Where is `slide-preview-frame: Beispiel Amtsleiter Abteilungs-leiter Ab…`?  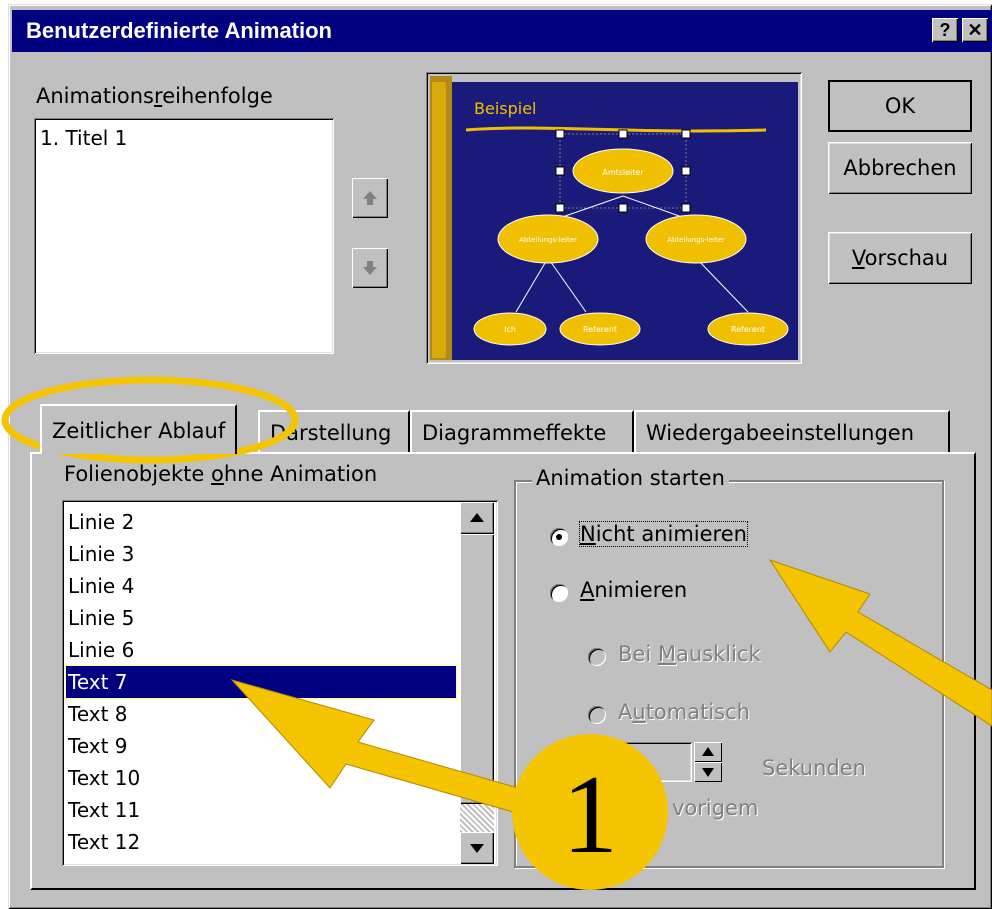
slide-preview-frame: Beispiel Amtsleiter Abteilungs-leiter Ab… is located at coordinates (614, 218).